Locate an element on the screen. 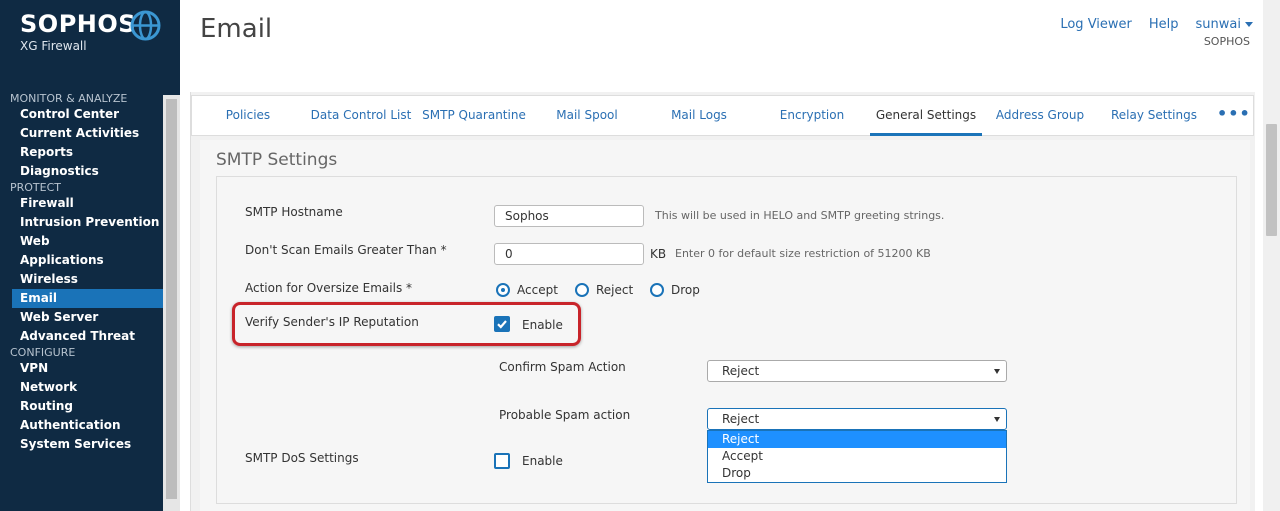 The width and height of the screenshot is (1280, 511). dos-checkbox is located at coordinates (502, 461).